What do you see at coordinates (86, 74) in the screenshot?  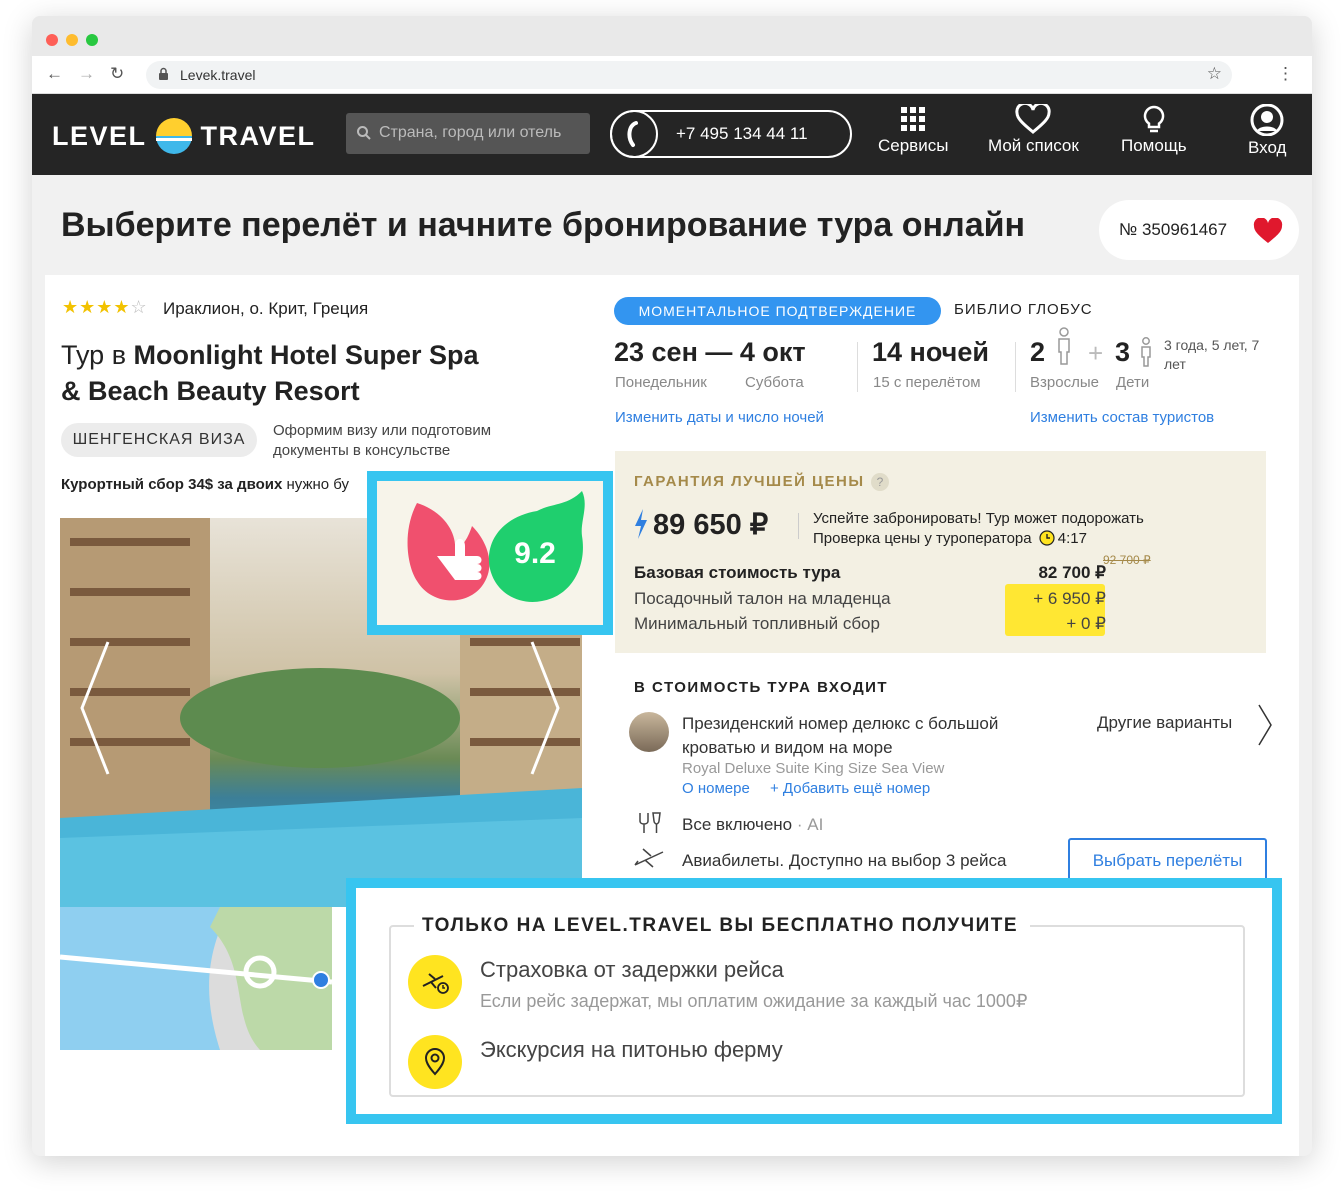 I see `forward-icon: →` at bounding box center [86, 74].